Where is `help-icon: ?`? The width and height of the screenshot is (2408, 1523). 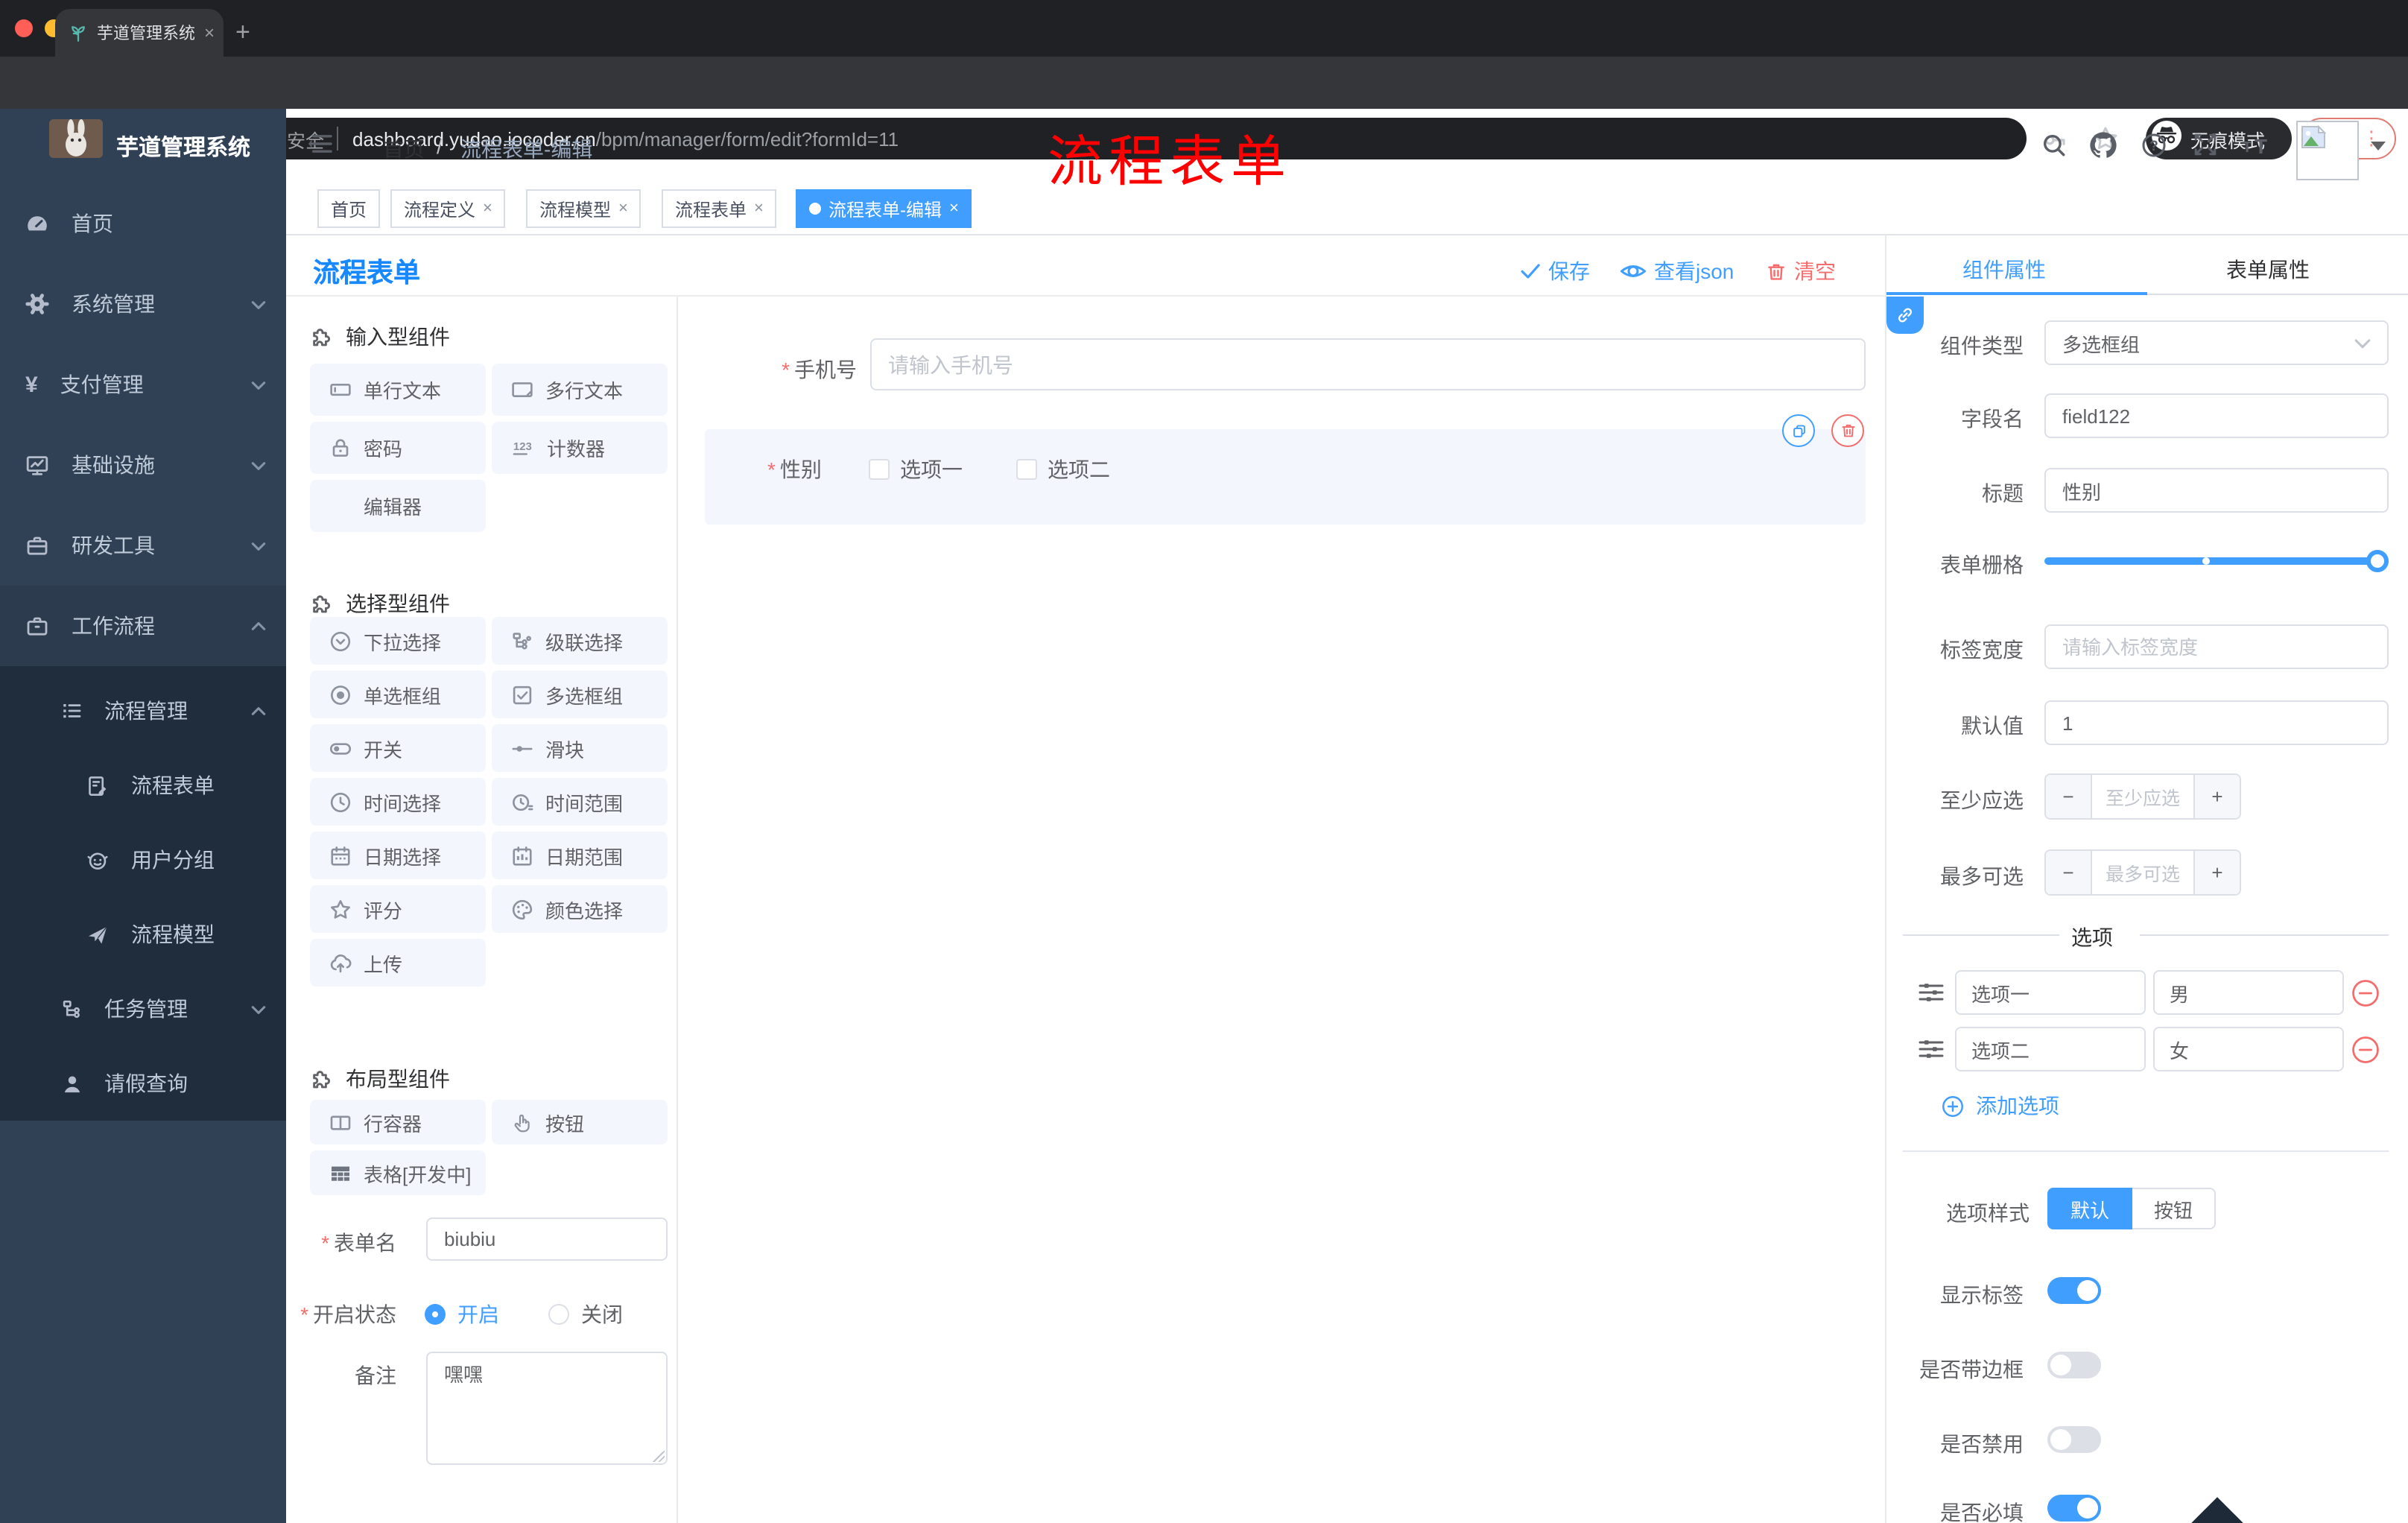
help-icon: ? is located at coordinates (2154, 145).